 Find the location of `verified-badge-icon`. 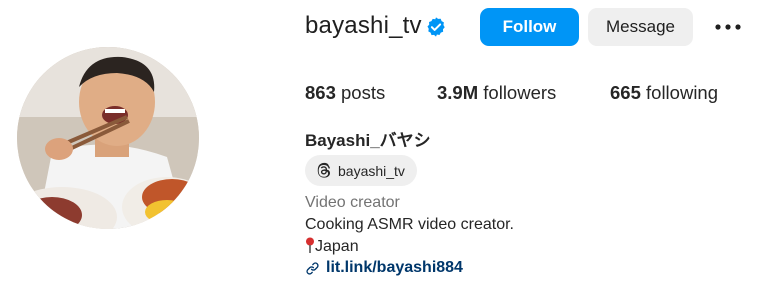

verified-badge-icon is located at coordinates (436, 27).